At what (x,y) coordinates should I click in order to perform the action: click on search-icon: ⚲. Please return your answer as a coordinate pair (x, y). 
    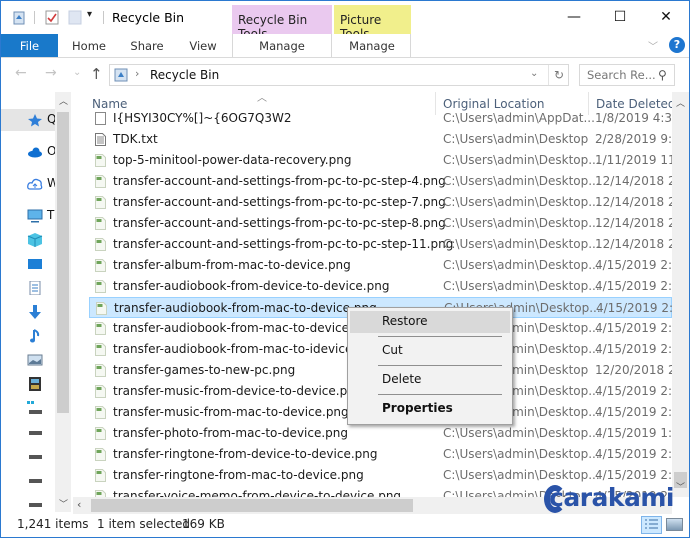
    Looking at the image, I should click on (662, 75).